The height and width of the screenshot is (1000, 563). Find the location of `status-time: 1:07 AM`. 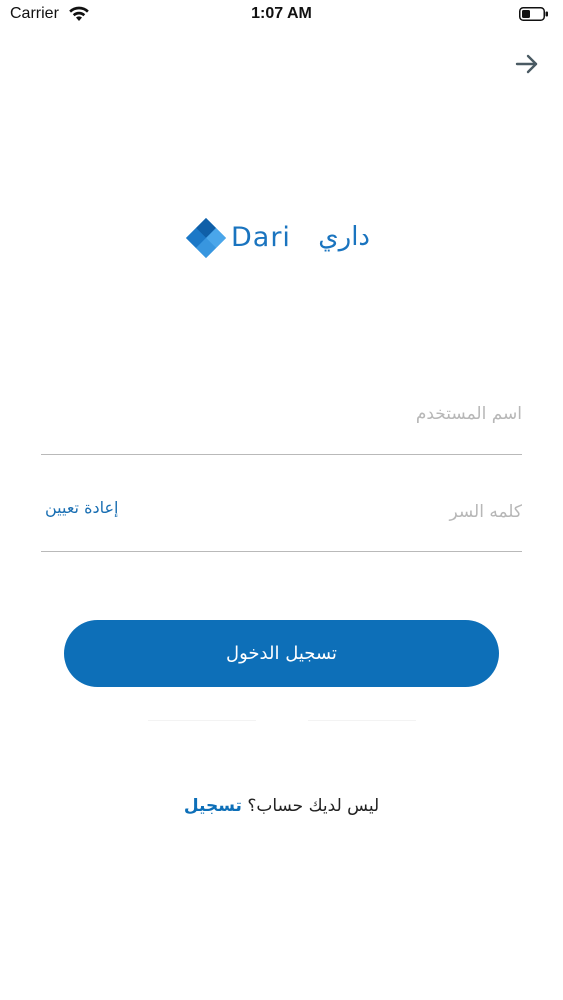

status-time: 1:07 AM is located at coordinates (281, 13).